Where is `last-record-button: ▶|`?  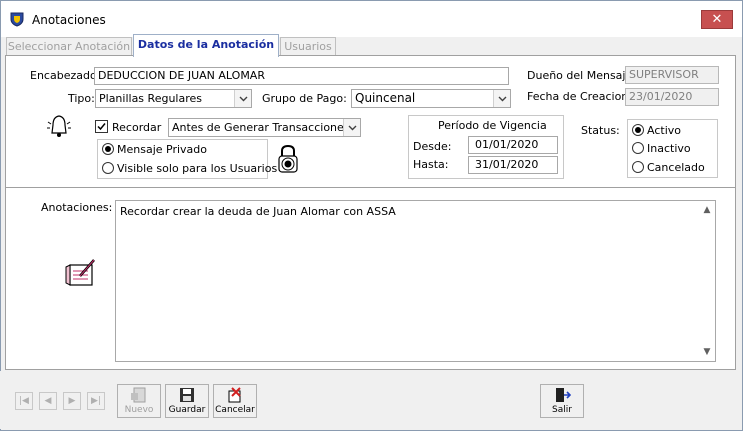
last-record-button: ▶| is located at coordinates (96, 401).